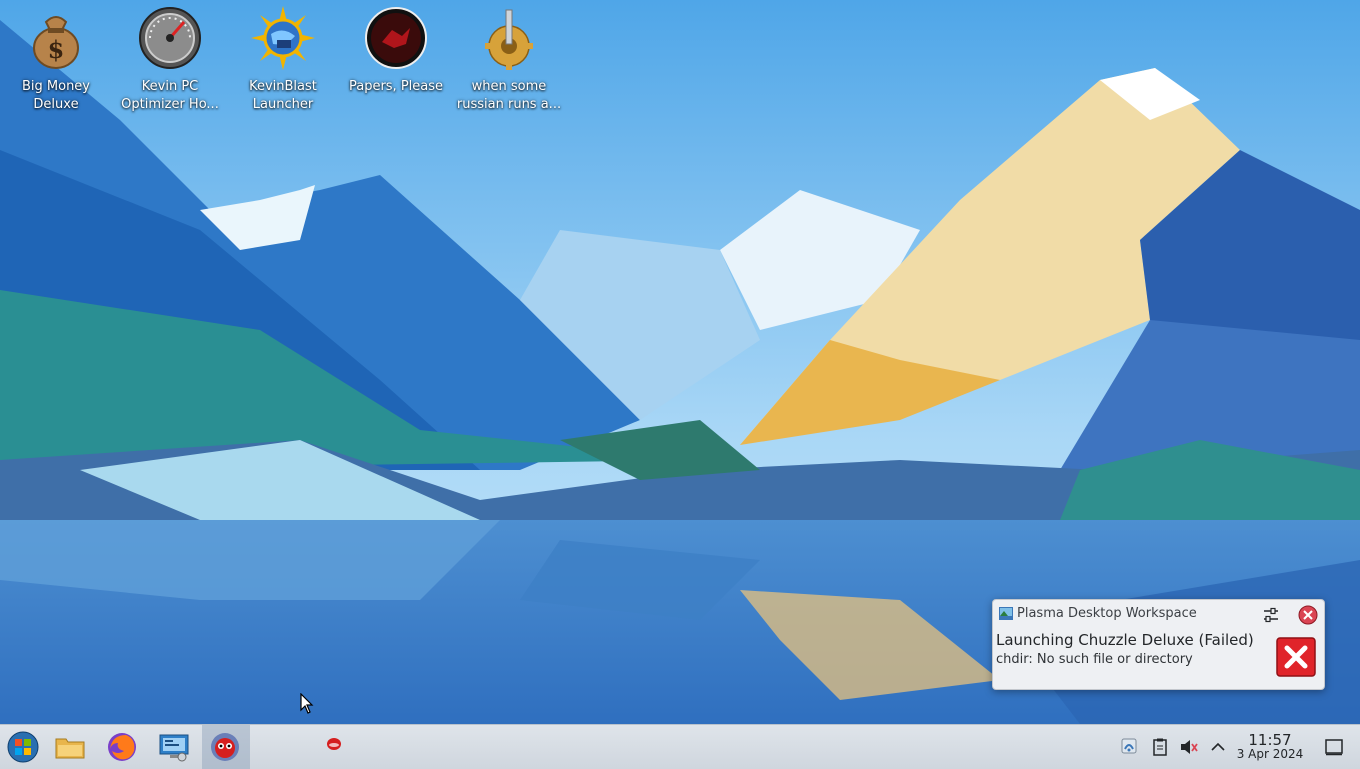  What do you see at coordinates (283, 38) in the screenshot?
I see `sun-globe-icon` at bounding box center [283, 38].